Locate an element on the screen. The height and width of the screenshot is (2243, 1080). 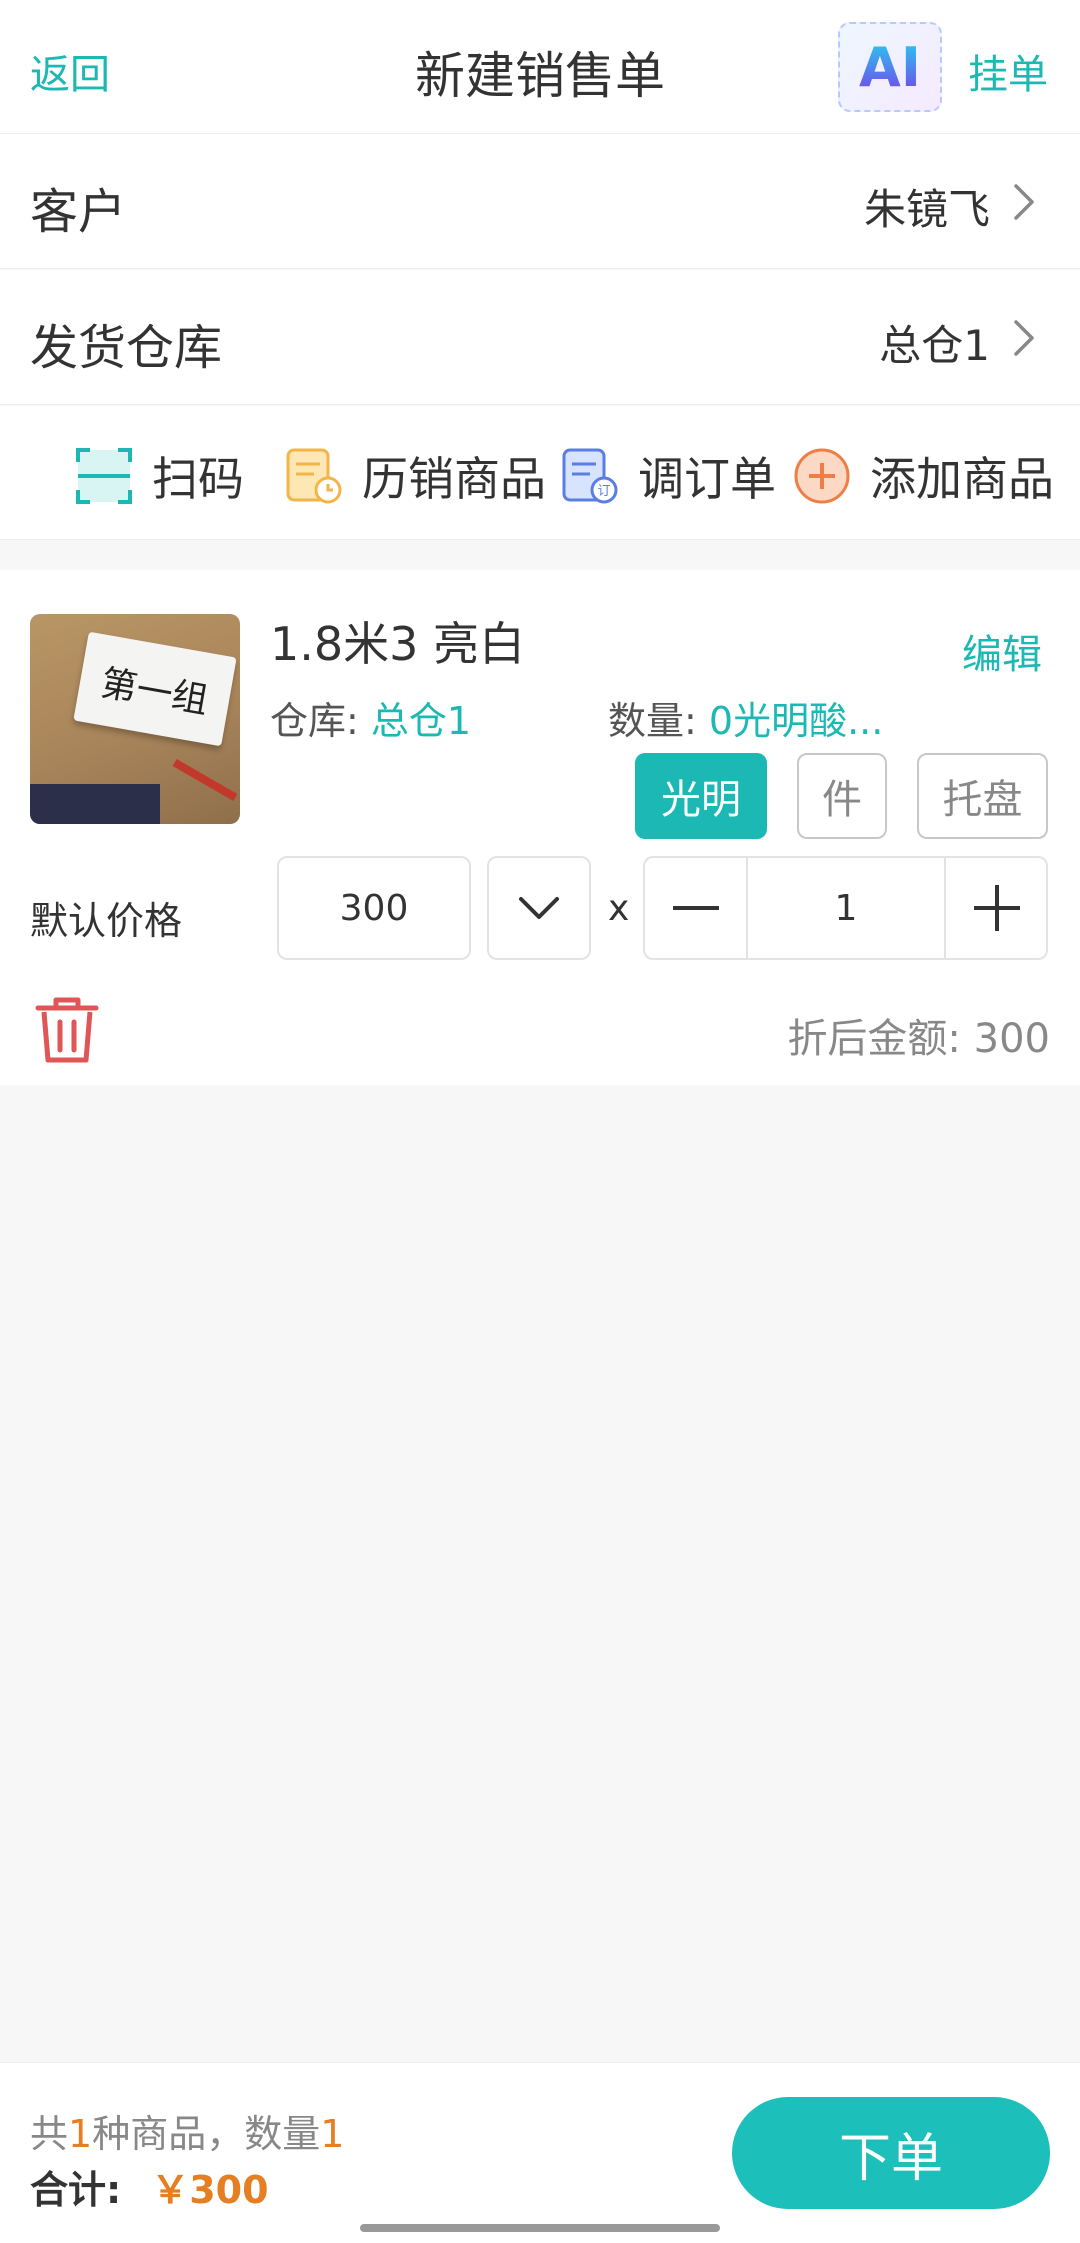
chevron-down-icon is located at coordinates (539, 908).